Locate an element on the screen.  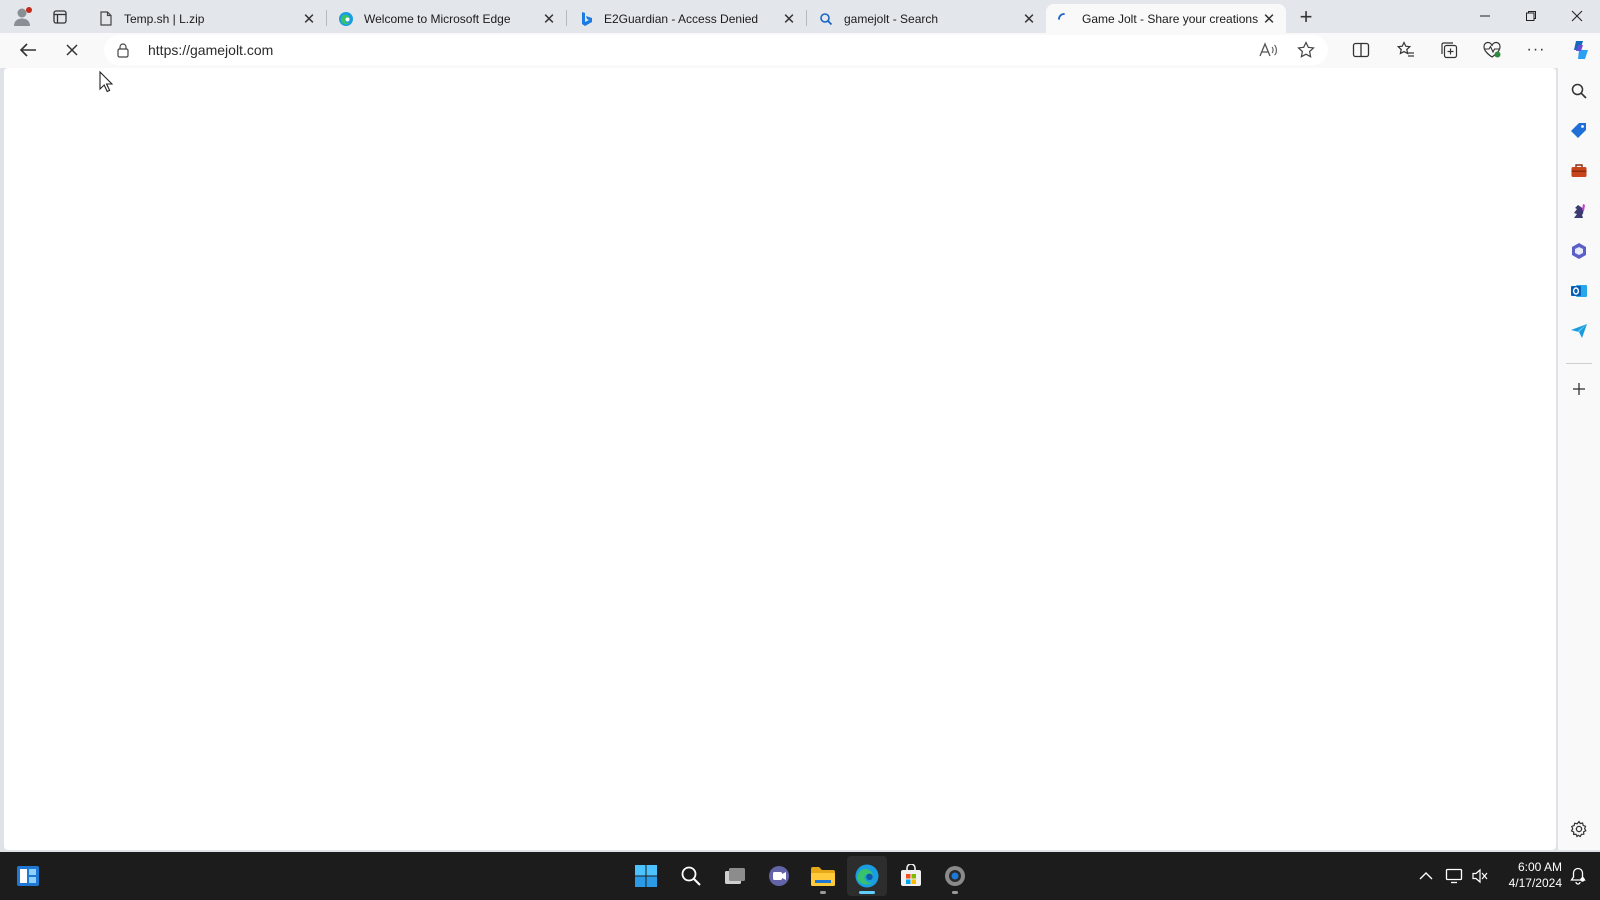
profile-button is located at coordinates (22, 17).